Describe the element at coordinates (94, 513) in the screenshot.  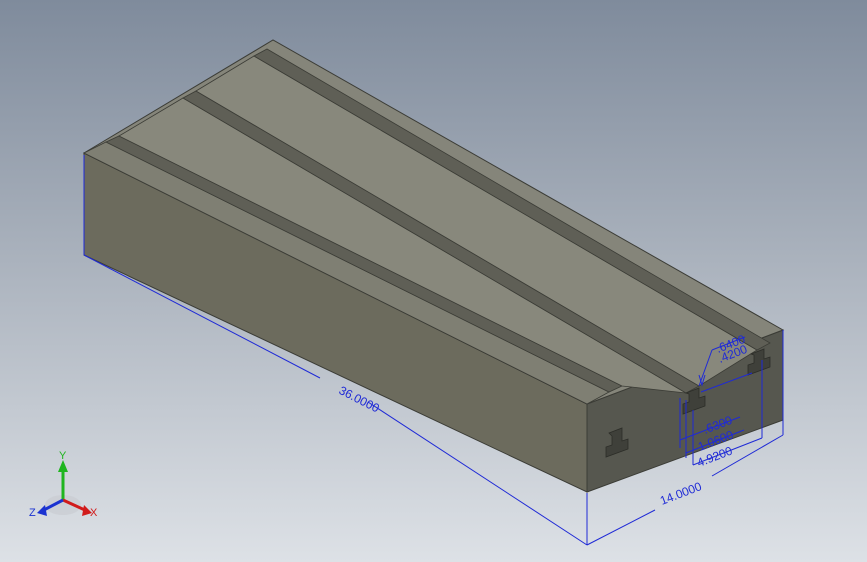
I see `triad-x-label: X` at that location.